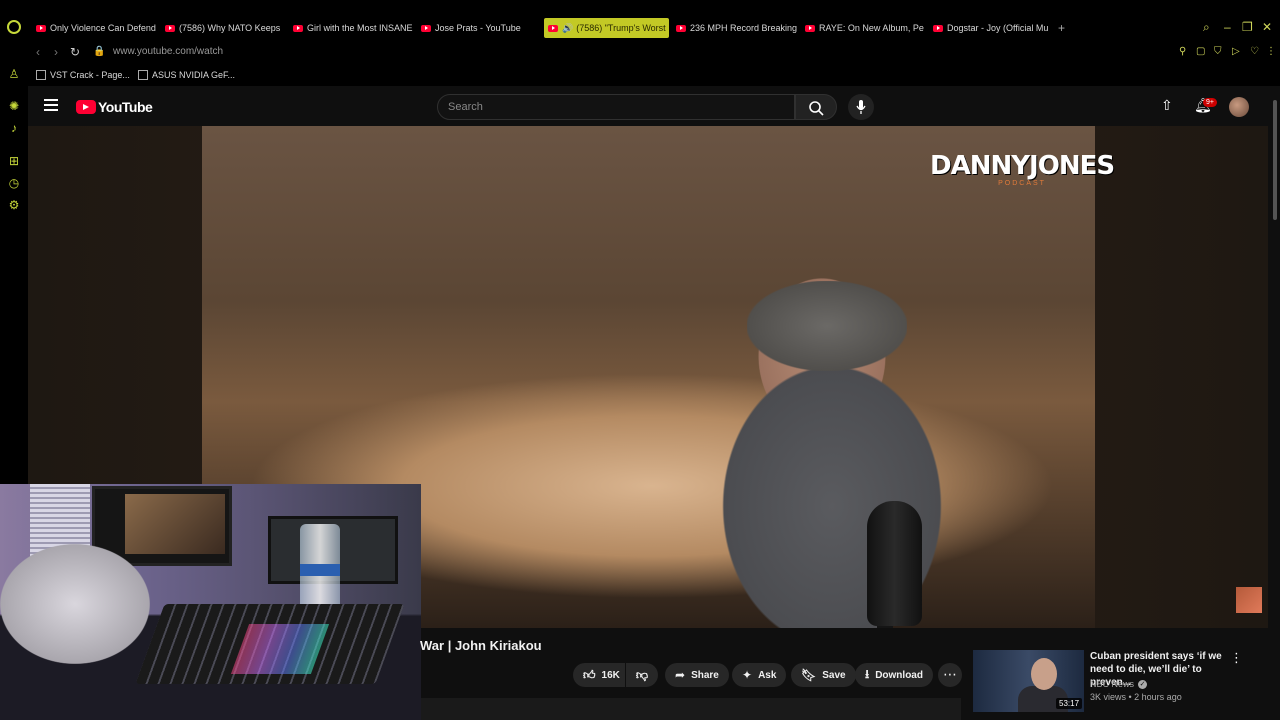 The height and width of the screenshot is (720, 1280). I want to click on watermark-title: DANNYJONES, so click(1022, 166).